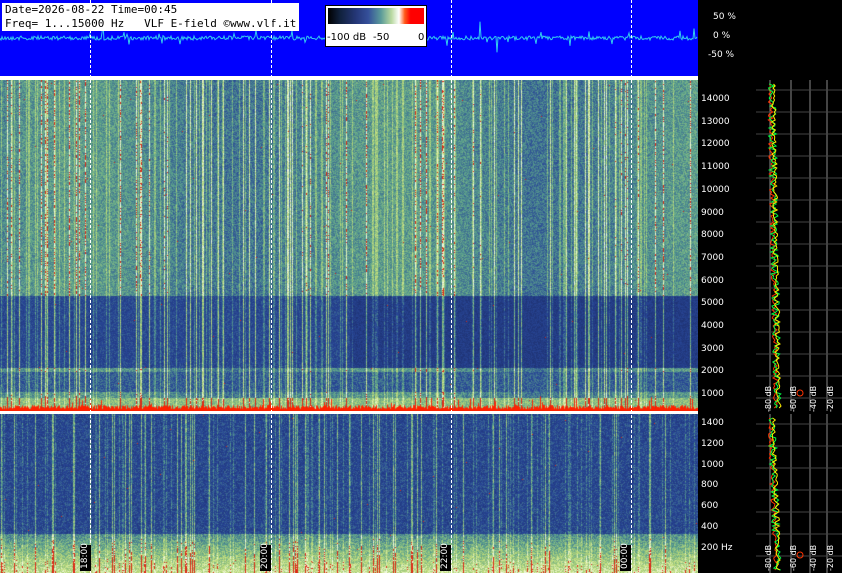  I want to click on frequency-tick-label: 3000, so click(712, 348).